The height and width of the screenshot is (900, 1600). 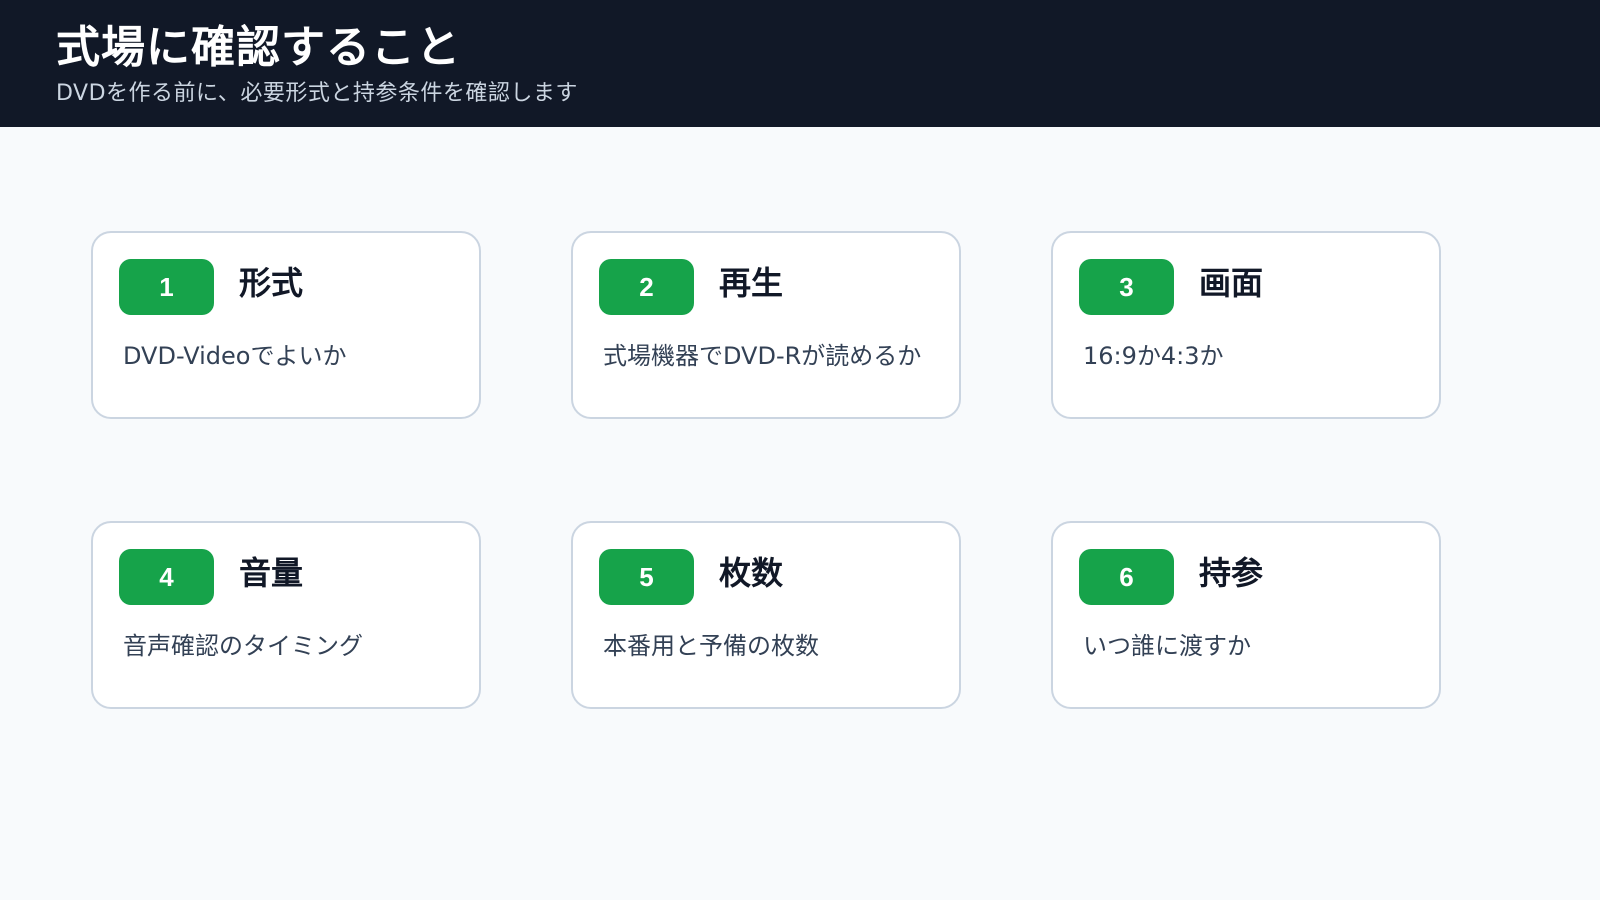 What do you see at coordinates (271, 283) in the screenshot?
I see `card-title: 形式` at bounding box center [271, 283].